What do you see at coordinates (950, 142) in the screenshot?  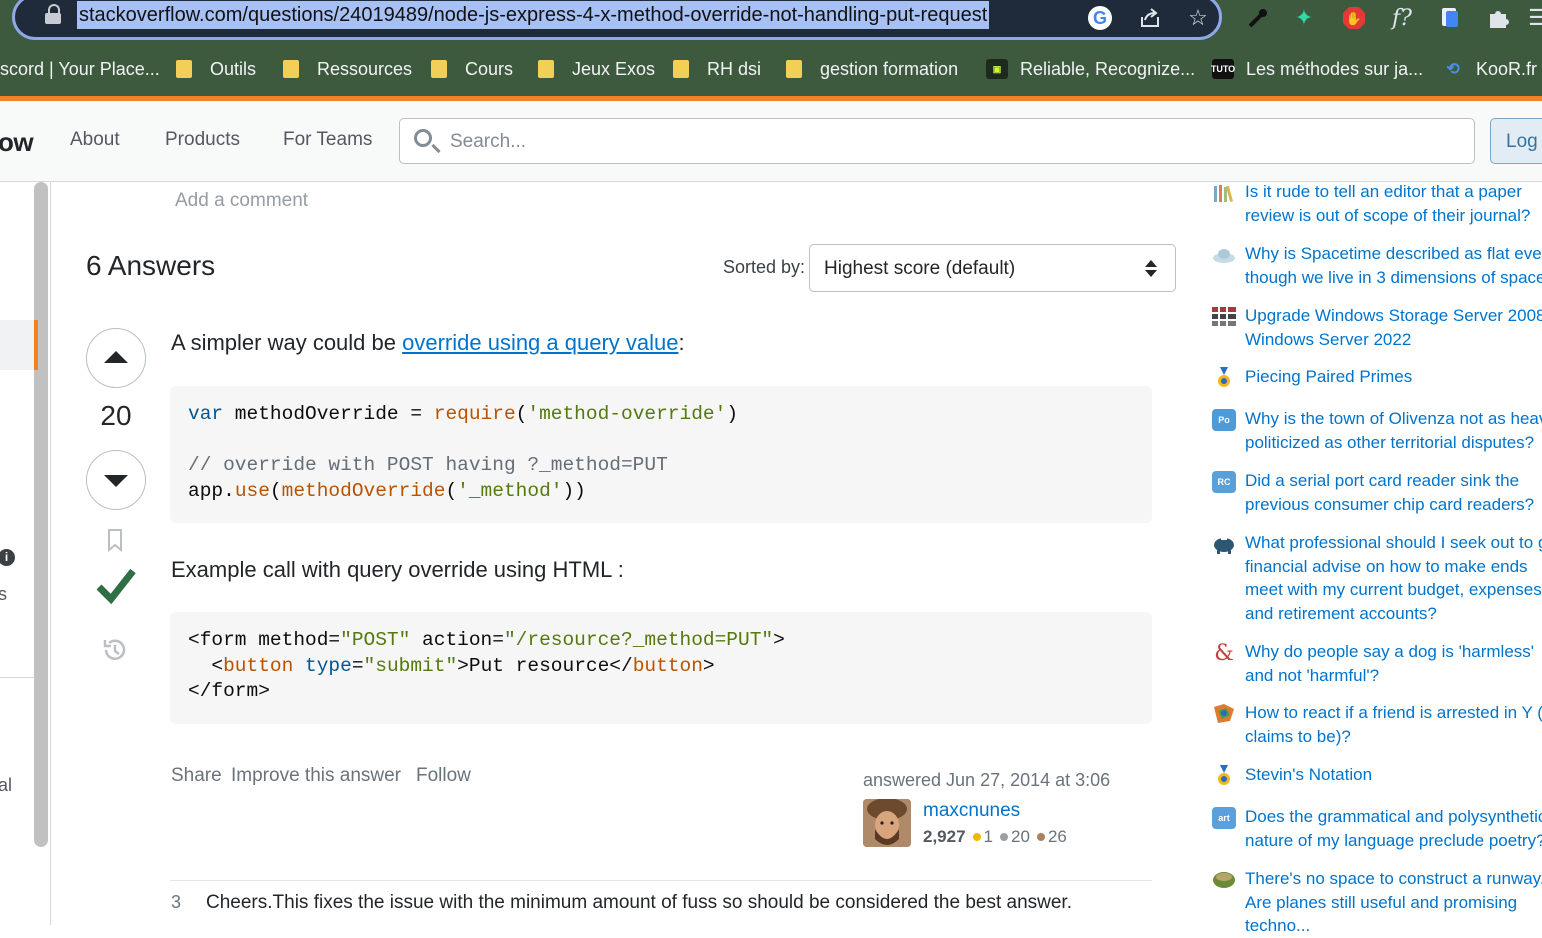 I see `search-input` at bounding box center [950, 142].